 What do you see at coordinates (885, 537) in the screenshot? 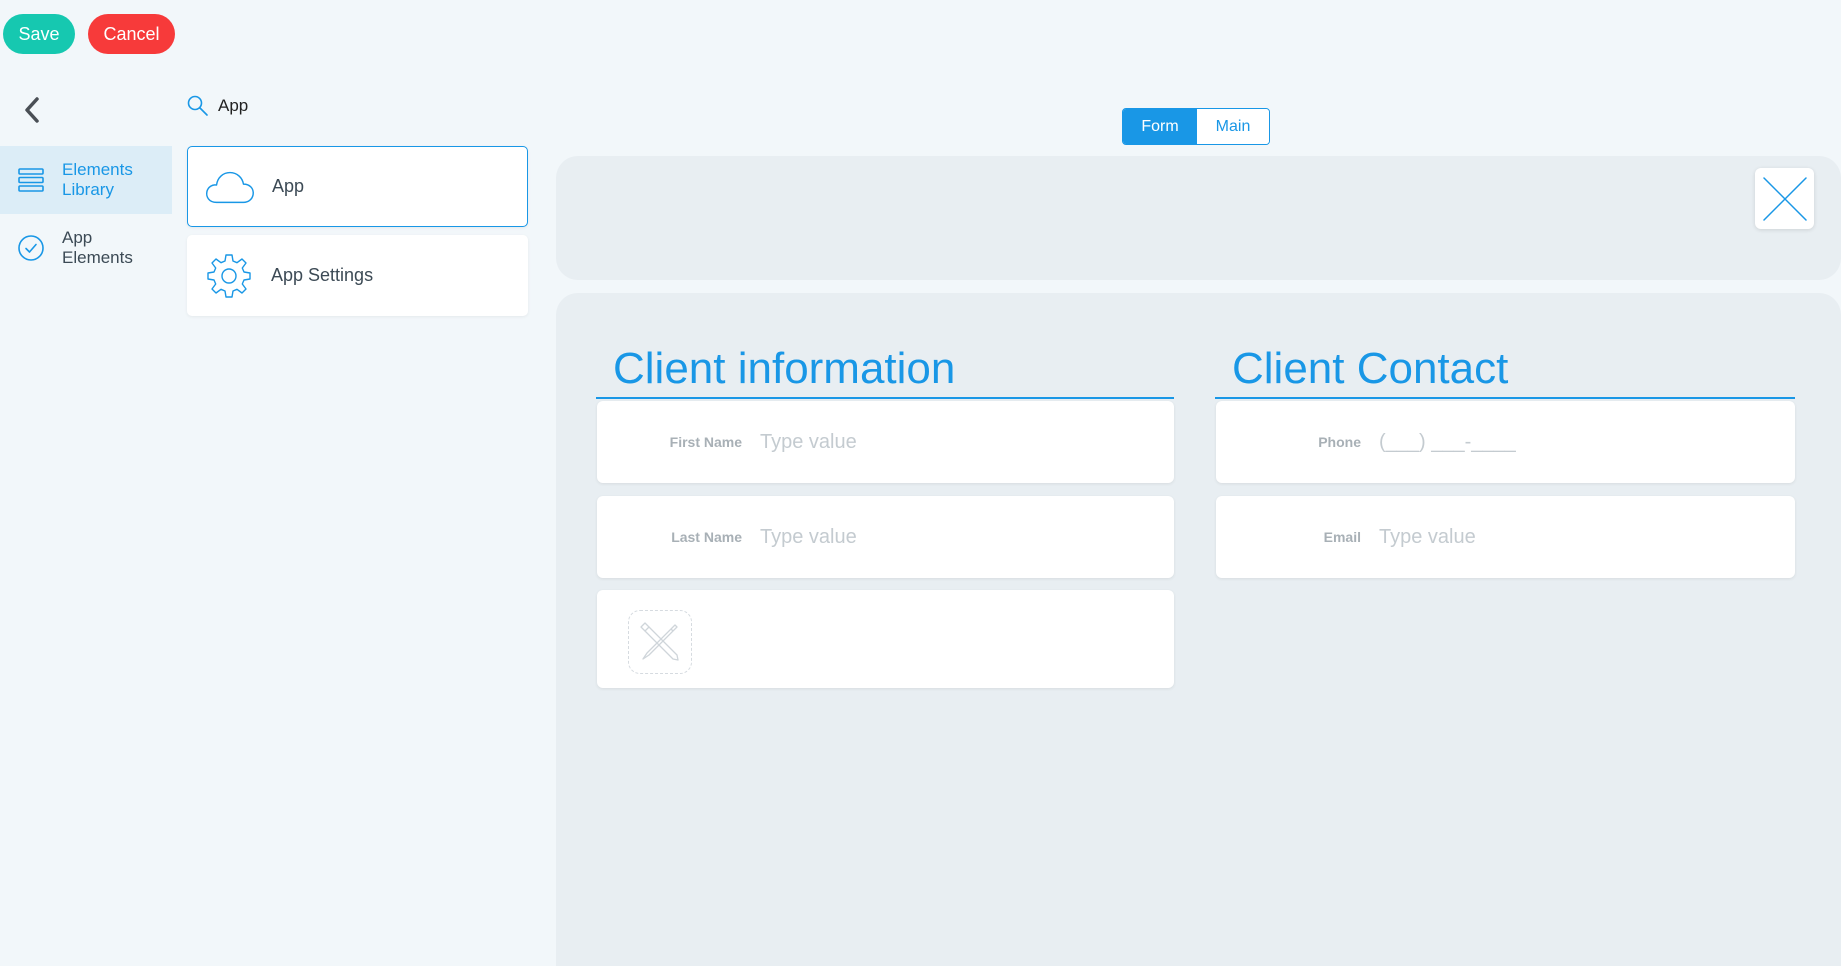
I see `last-name-field: Last Name Type value` at bounding box center [885, 537].